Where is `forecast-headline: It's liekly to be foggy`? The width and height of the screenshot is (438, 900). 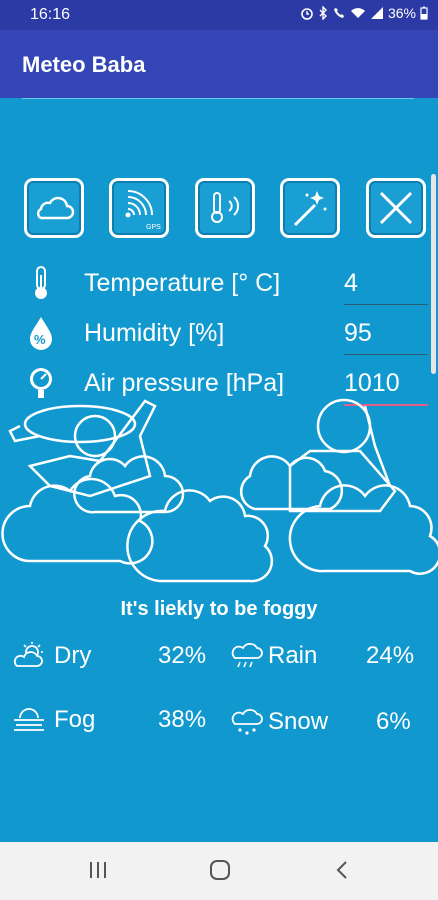 forecast-headline: It's liekly to be foggy is located at coordinates (219, 609).